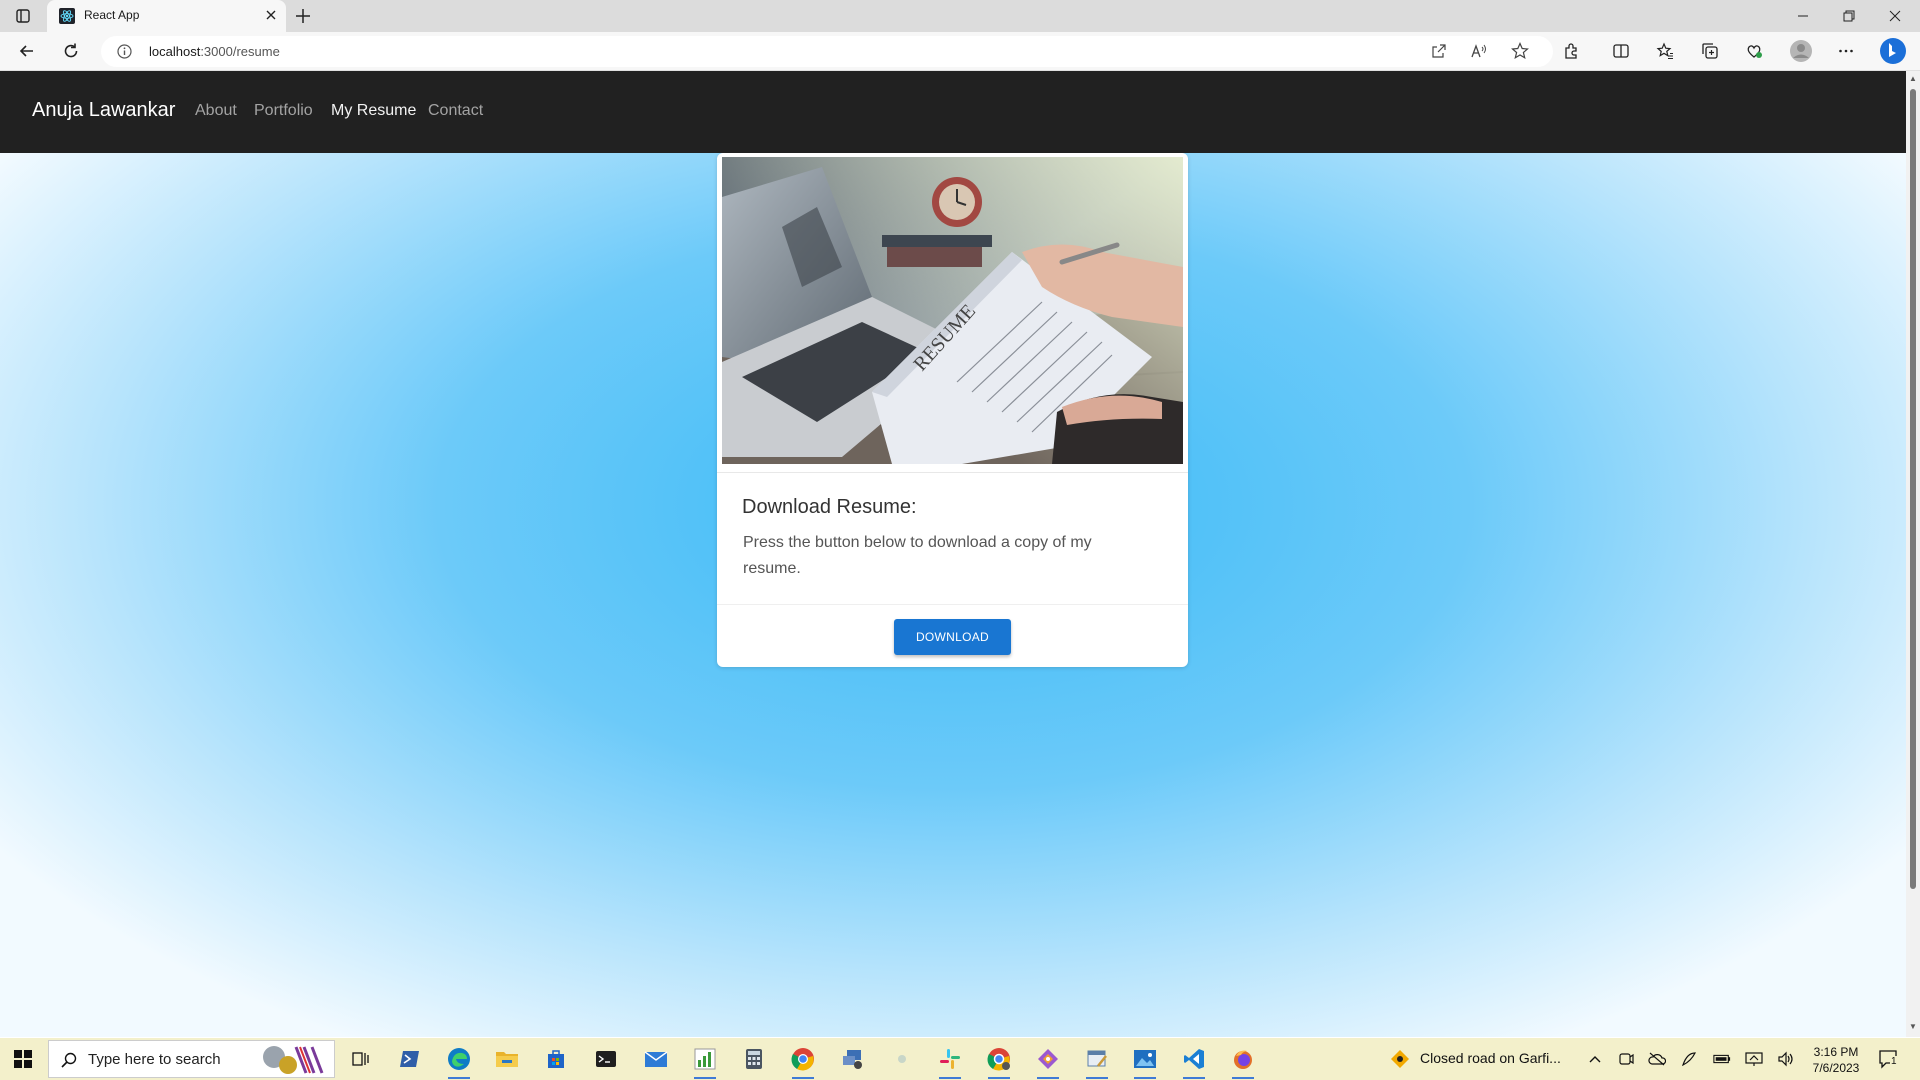 Image resolution: width=1920 pixels, height=1080 pixels. Describe the element at coordinates (71, 51) in the screenshot. I see `refresh-icon` at that location.